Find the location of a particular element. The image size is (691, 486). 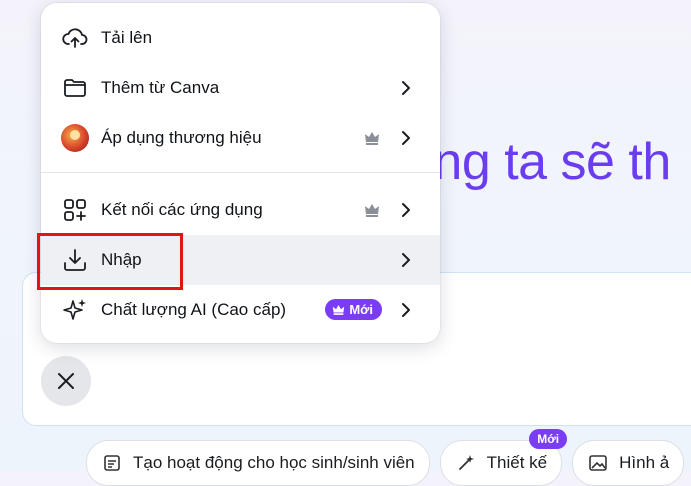

menu-item-import: Nhập is located at coordinates (240, 260).